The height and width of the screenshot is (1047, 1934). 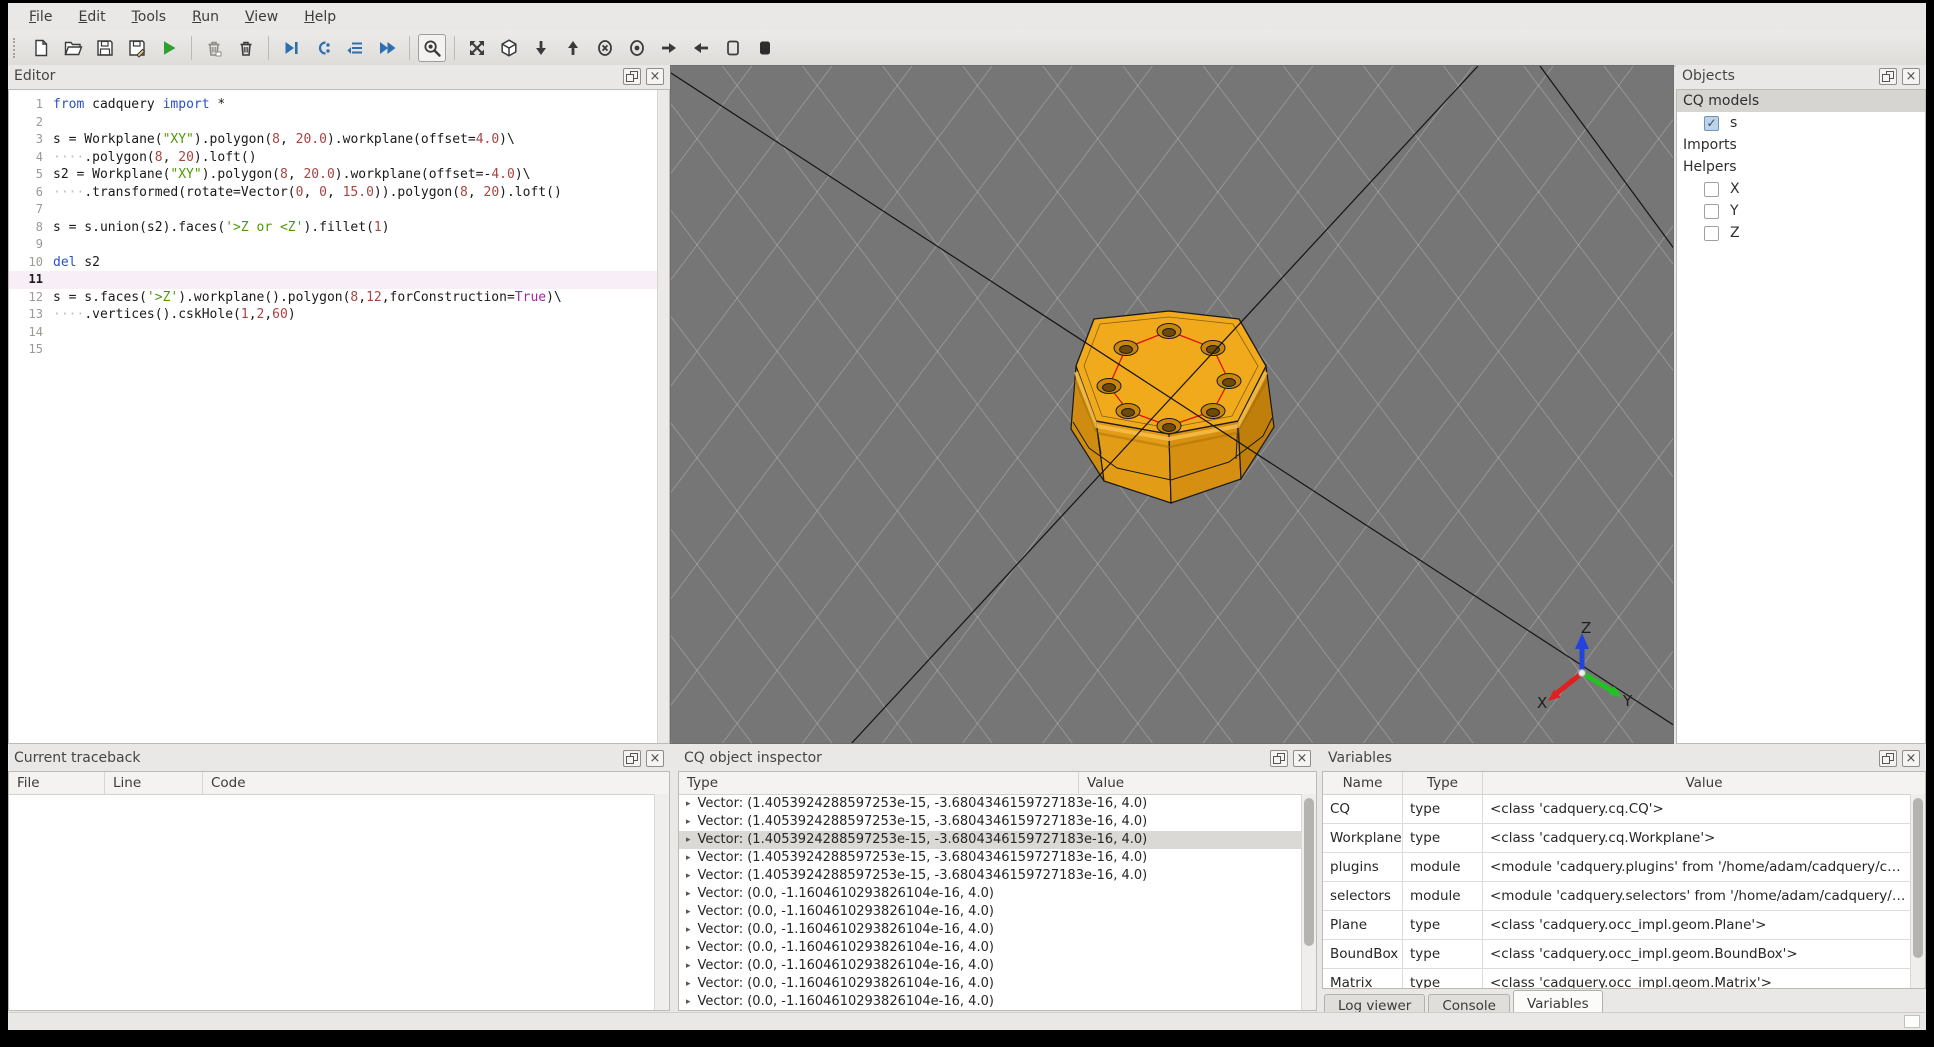 What do you see at coordinates (1443, 783) in the screenshot?
I see `variables-col-type: Type` at bounding box center [1443, 783].